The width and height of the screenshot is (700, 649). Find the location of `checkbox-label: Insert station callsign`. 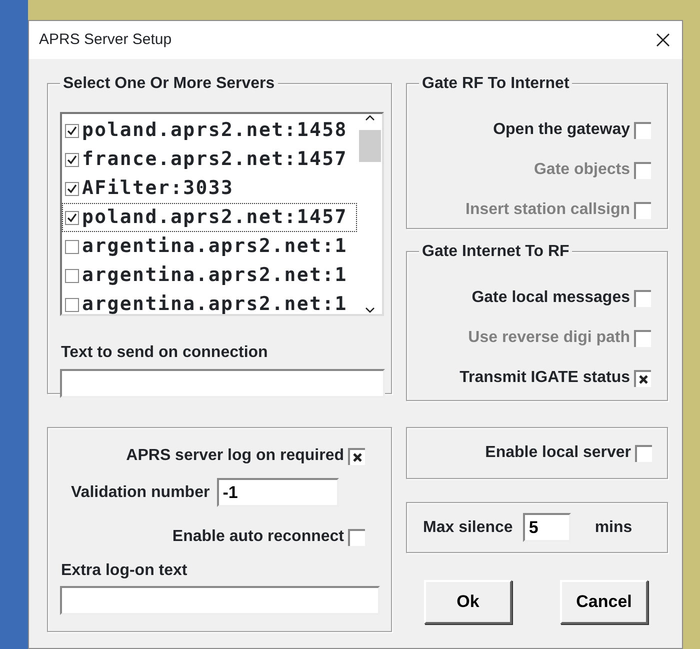

checkbox-label: Insert station callsign is located at coordinates (548, 210).